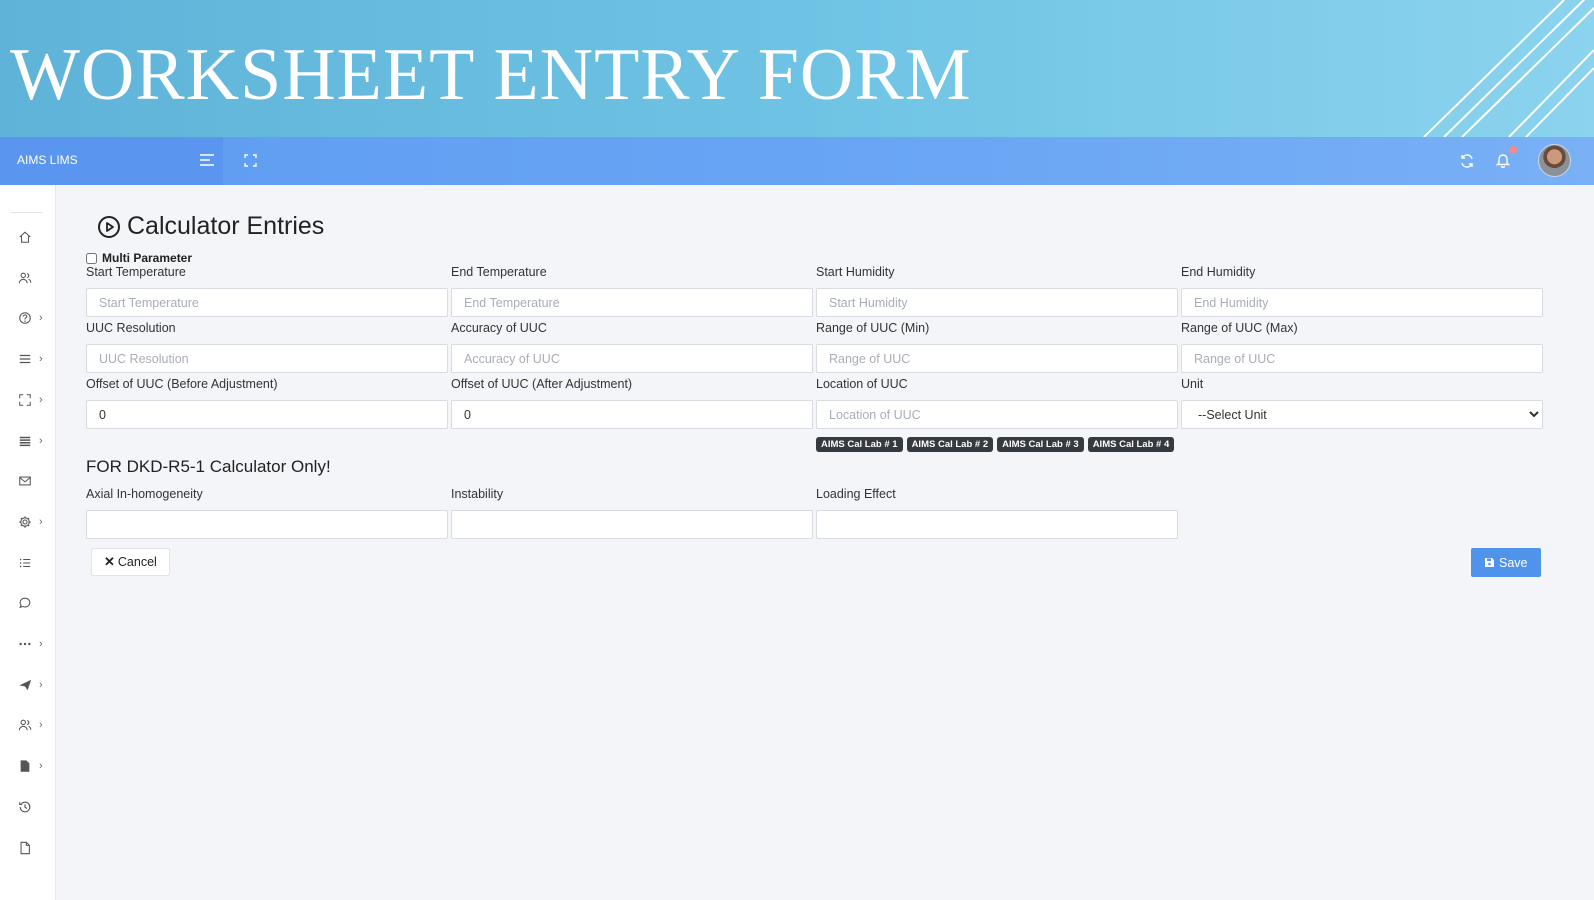 The height and width of the screenshot is (900, 1594). I want to click on sidebar-item-home, so click(28, 238).